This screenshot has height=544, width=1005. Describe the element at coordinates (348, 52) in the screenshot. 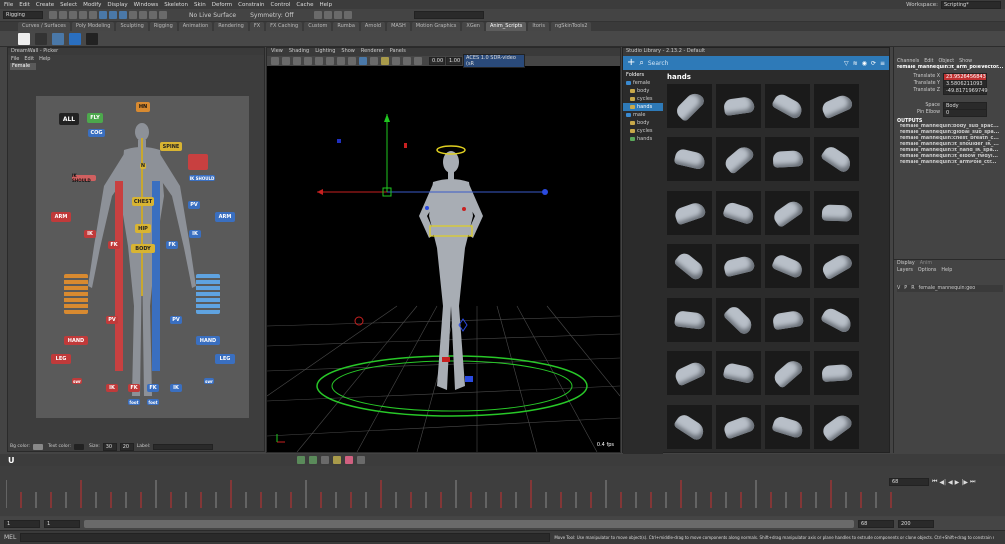

I see `vp-menu-show: Show` at that location.